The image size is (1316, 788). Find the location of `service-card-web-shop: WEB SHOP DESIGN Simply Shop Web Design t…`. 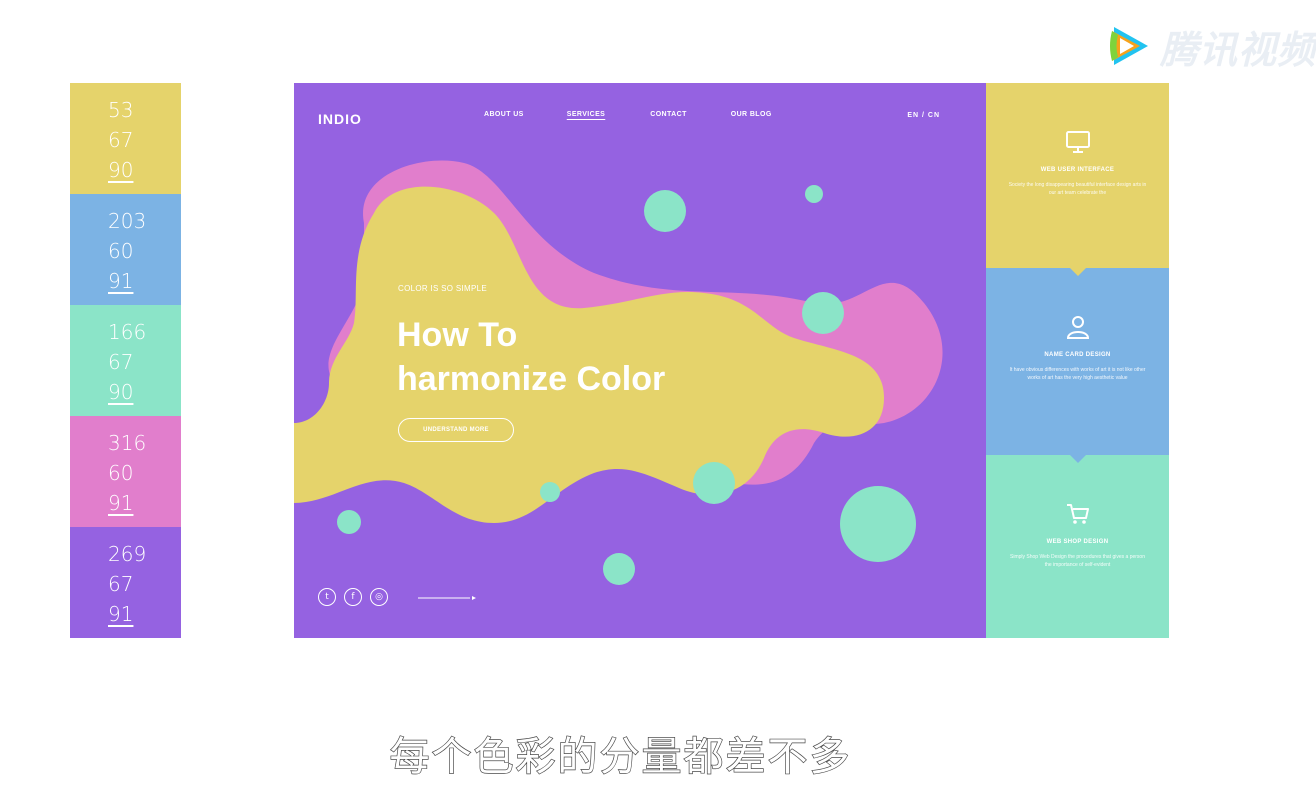

service-card-web-shop: WEB SHOP DESIGN Simply Shop Web Design t… is located at coordinates (1077, 546).